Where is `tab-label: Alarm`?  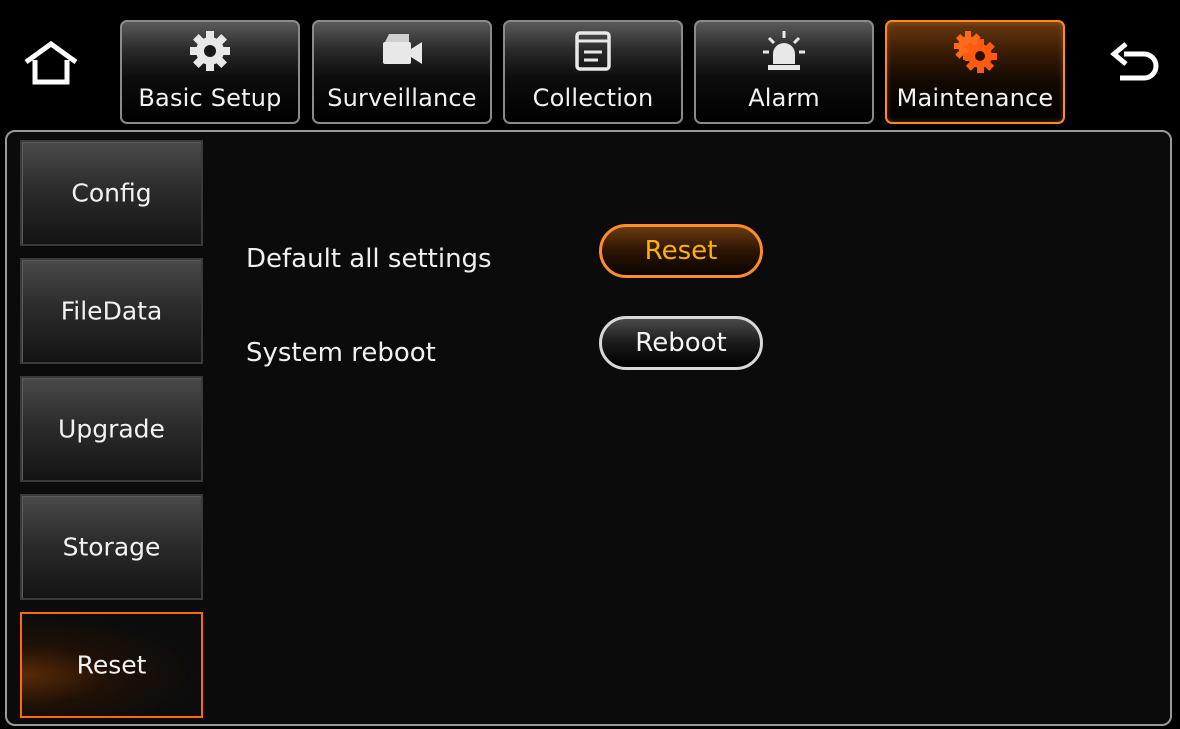 tab-label: Alarm is located at coordinates (784, 98).